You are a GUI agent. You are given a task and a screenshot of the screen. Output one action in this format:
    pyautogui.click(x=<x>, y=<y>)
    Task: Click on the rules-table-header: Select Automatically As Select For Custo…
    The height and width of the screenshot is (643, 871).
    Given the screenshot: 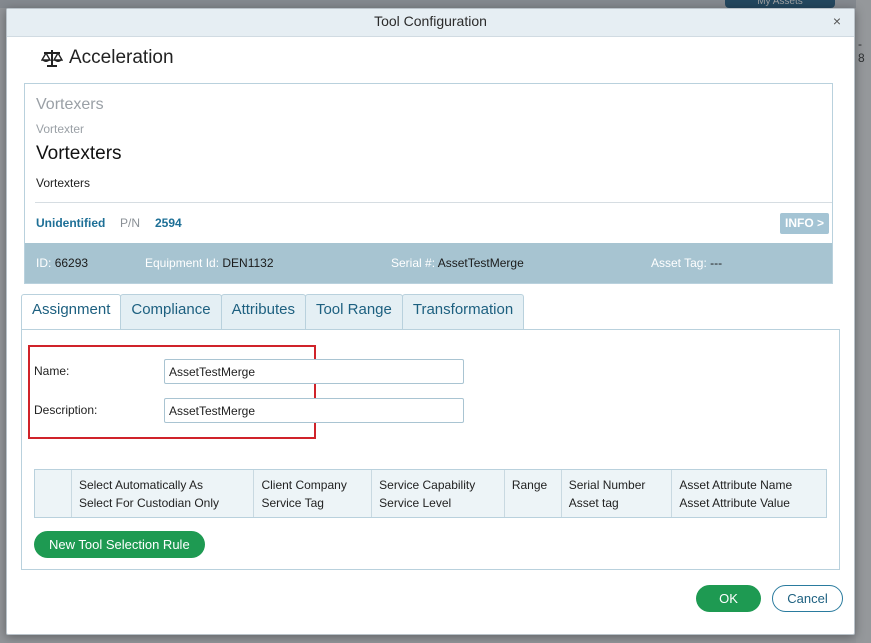 What is the action you would take?
    pyautogui.click(x=430, y=493)
    